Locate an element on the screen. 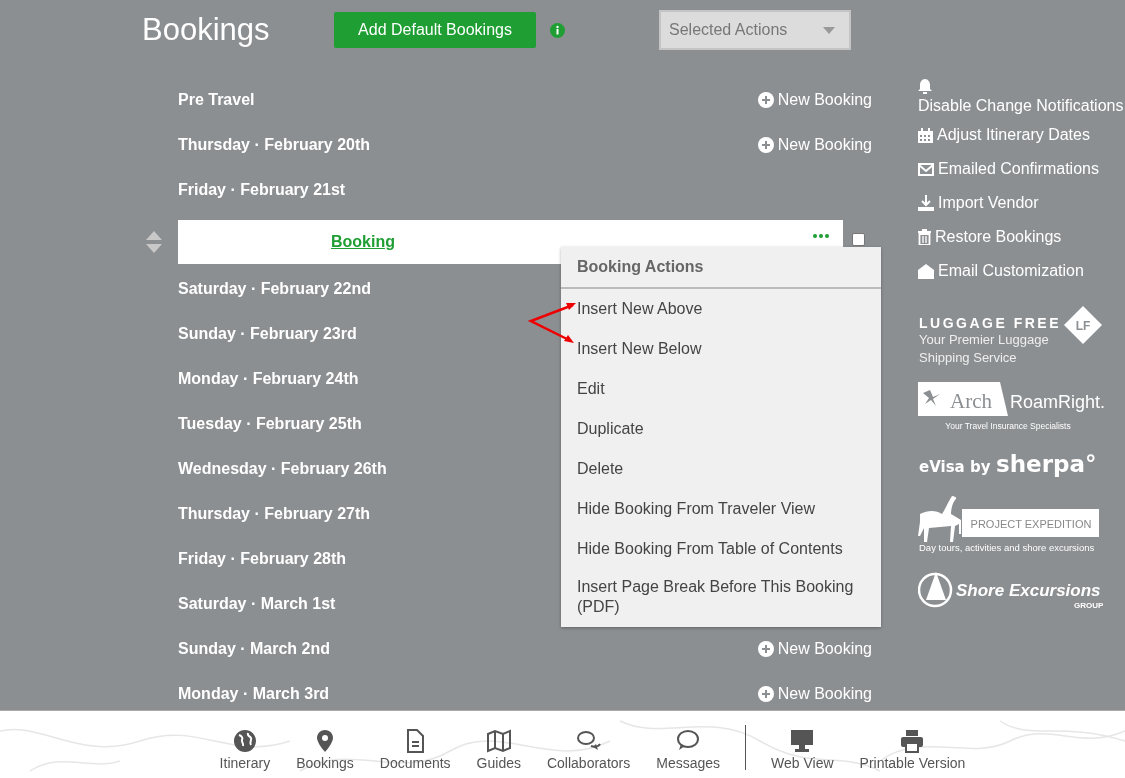 The height and width of the screenshot is (778, 1125). caret-icon is located at coordinates (829, 30).